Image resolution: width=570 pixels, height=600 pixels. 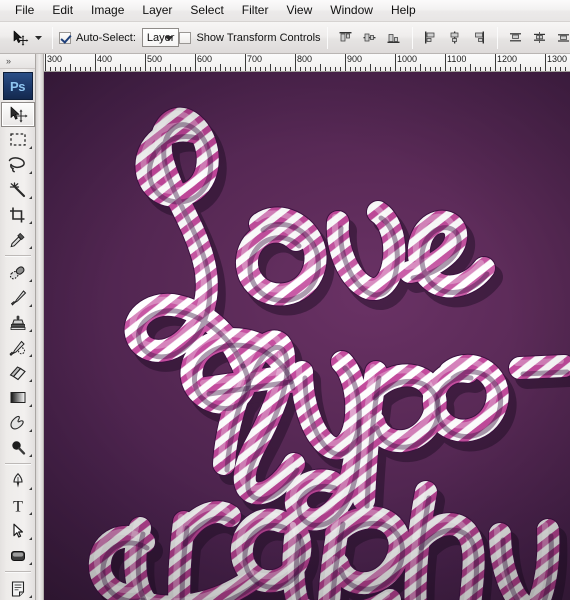 I want to click on menu-item-filter: Filter, so click(x=255, y=10).